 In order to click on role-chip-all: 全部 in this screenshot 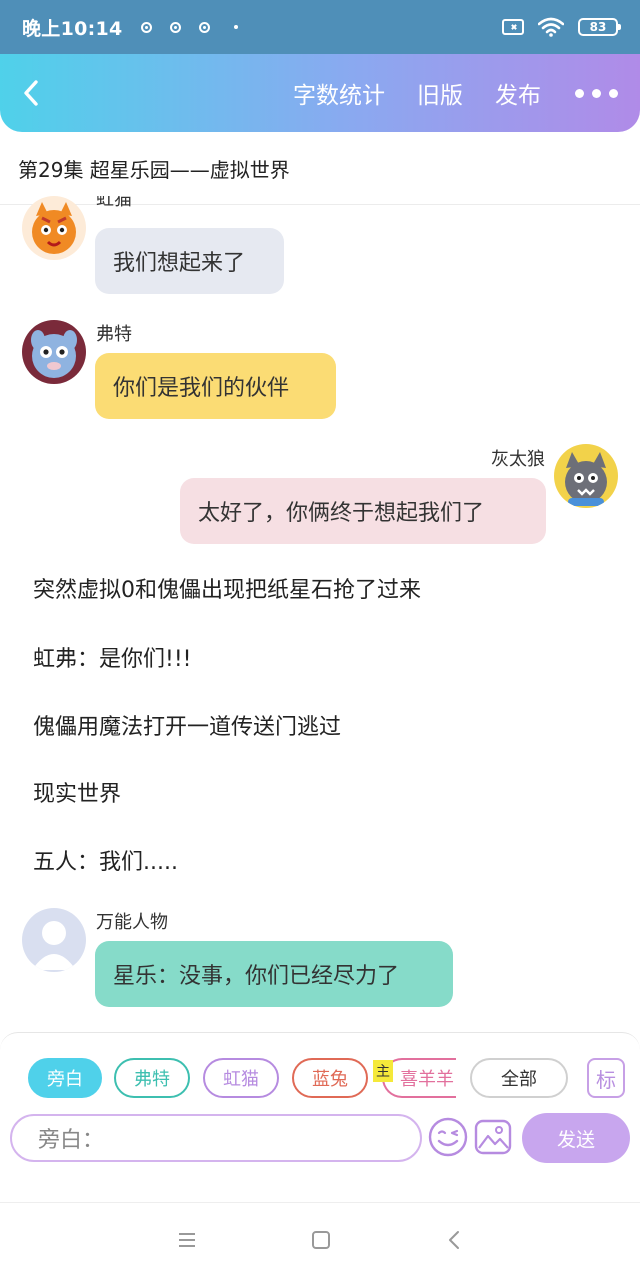, I will do `click(519, 1078)`.